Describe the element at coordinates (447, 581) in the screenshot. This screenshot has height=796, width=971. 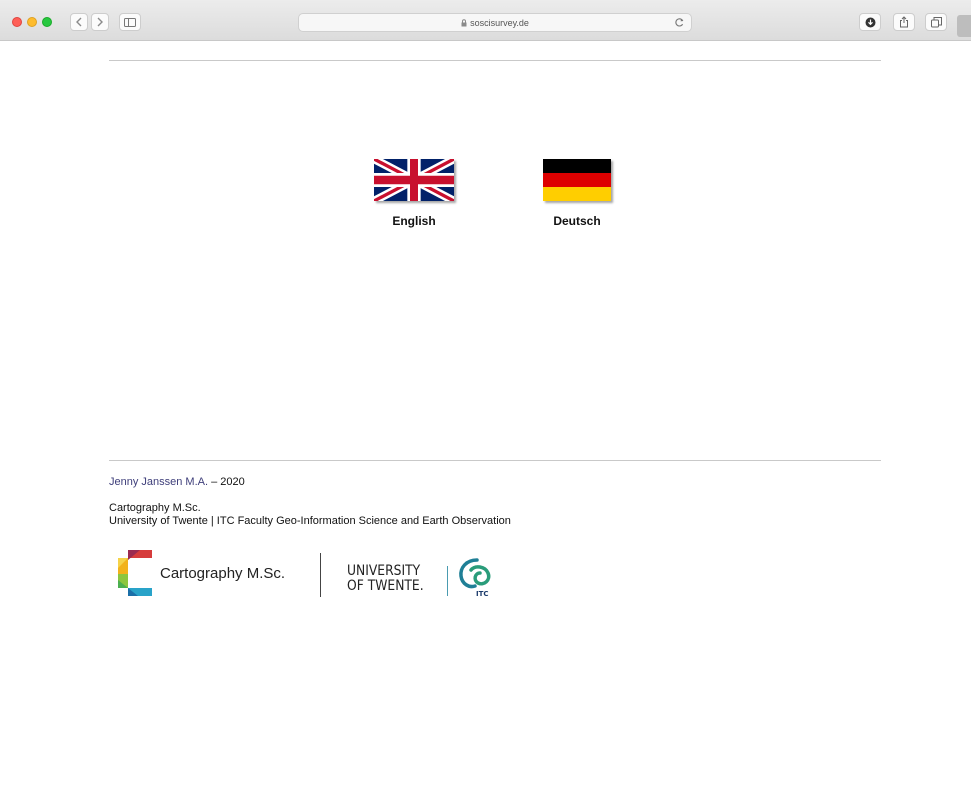
I see `itc-divider` at that location.